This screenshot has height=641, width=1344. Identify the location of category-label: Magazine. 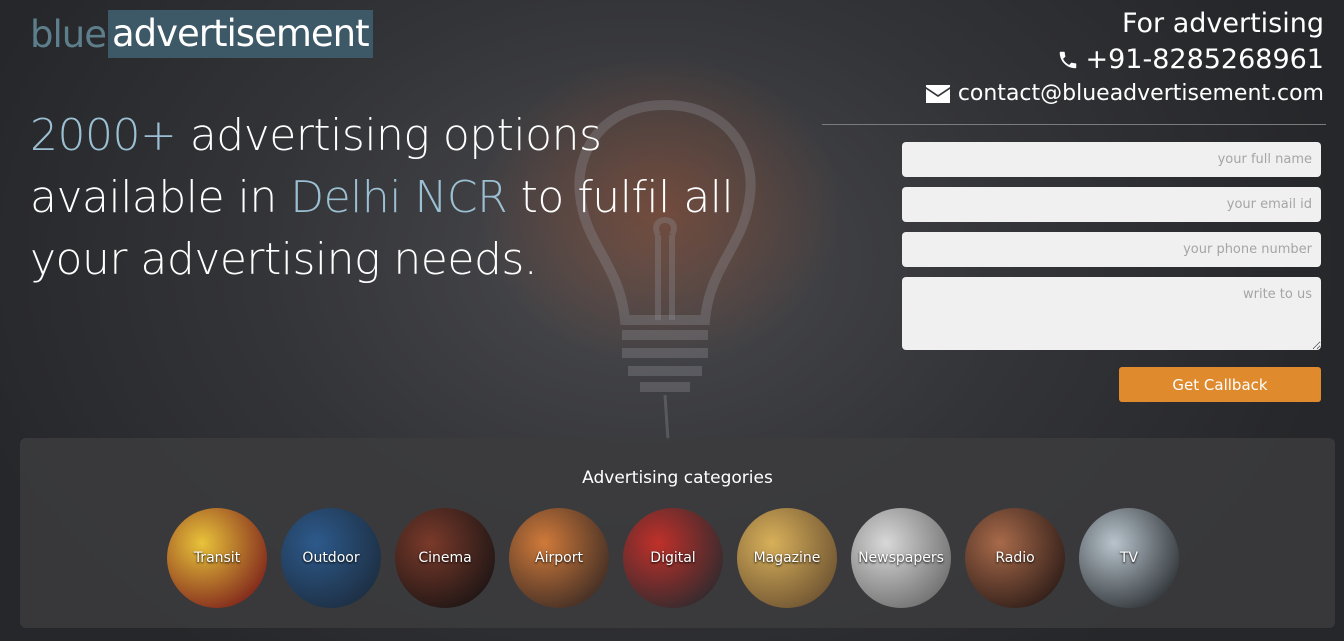
(787, 558).